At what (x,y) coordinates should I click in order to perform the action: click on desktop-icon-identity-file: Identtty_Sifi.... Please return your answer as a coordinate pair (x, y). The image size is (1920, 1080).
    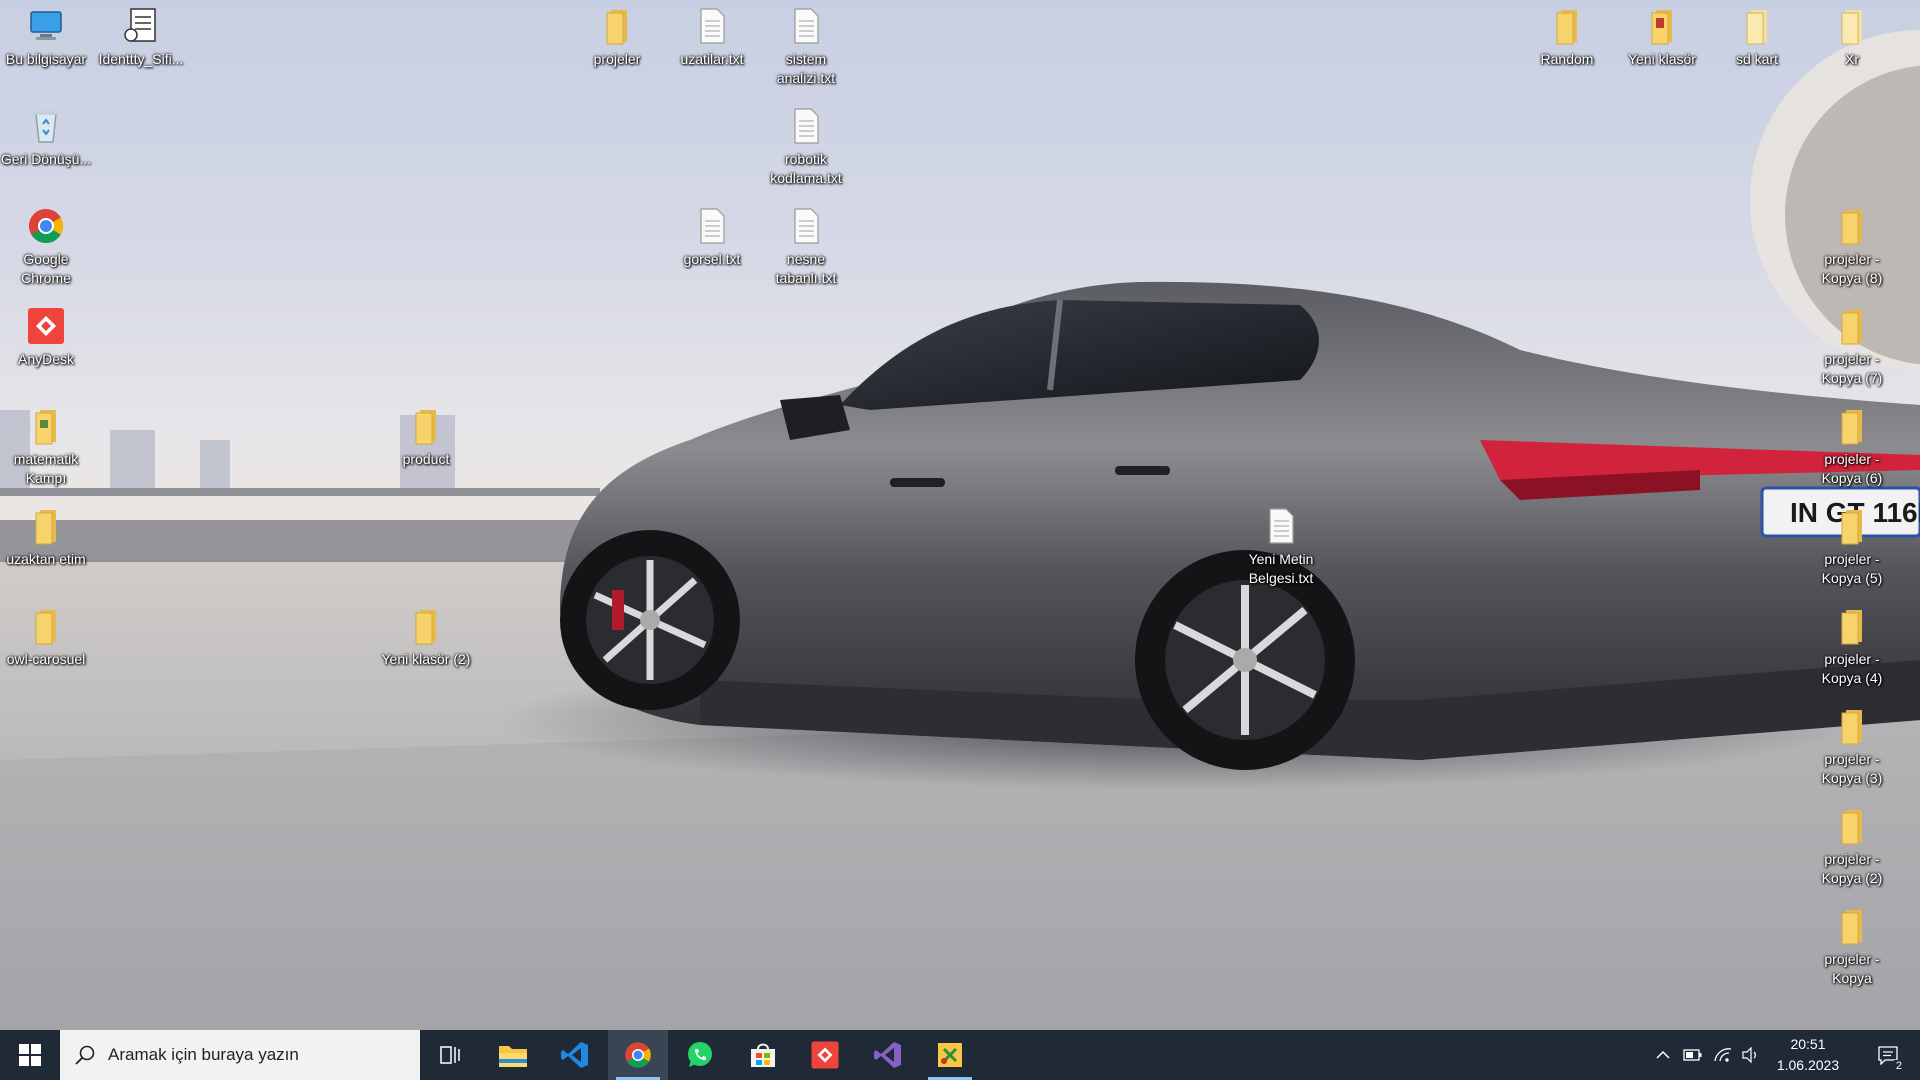
    Looking at the image, I should click on (141, 36).